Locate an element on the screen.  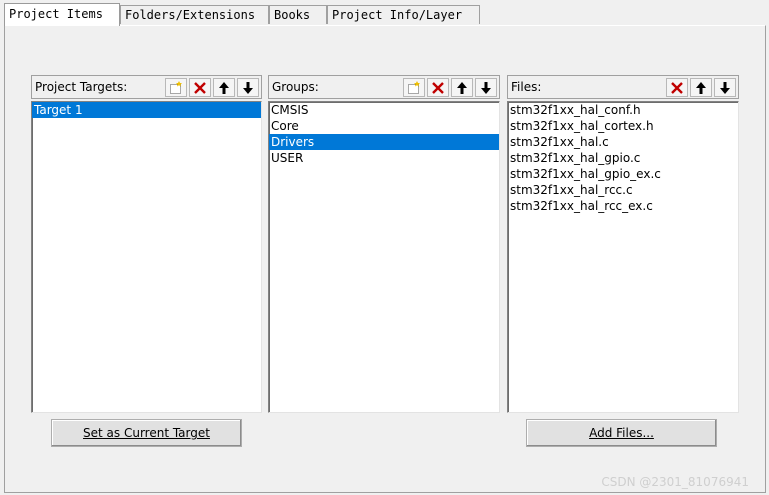
files-toolbar is located at coordinates (700, 87).